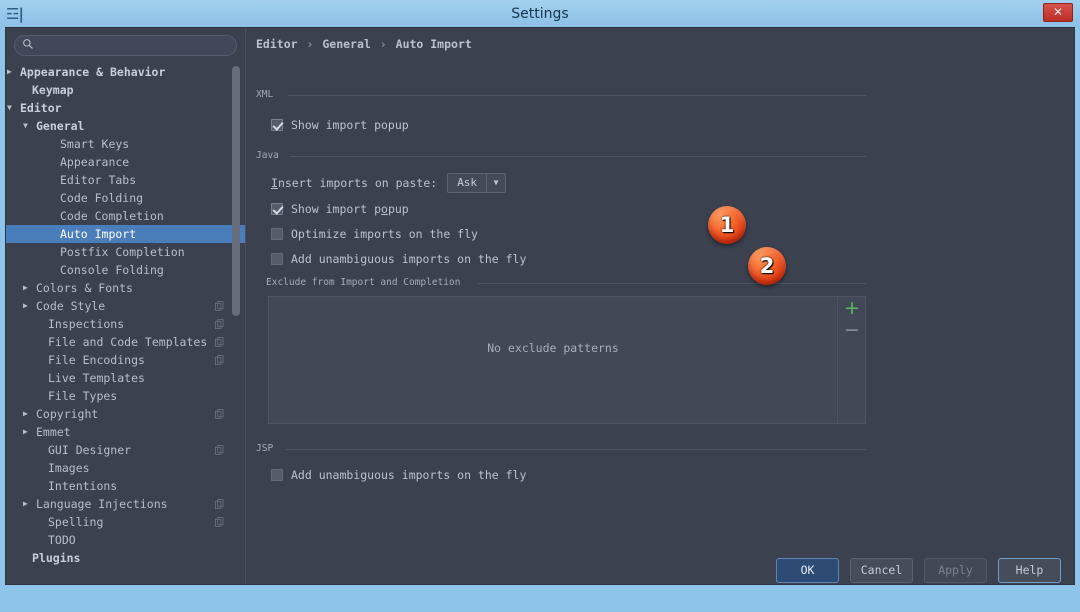  Describe the element at coordinates (125, 558) in the screenshot. I see `sidebar-item-plugins: Plugins` at that location.